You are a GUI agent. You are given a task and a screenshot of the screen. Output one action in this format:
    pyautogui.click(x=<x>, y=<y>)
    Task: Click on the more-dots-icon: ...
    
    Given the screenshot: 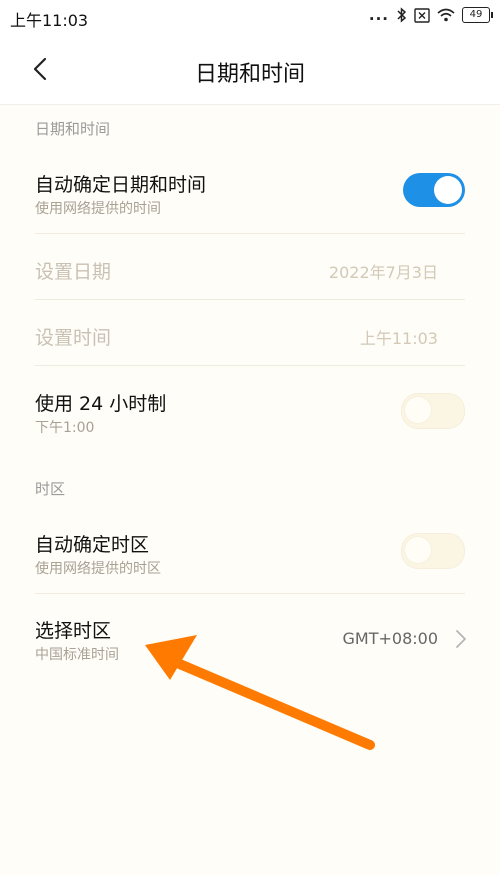 What is the action you would take?
    pyautogui.click(x=378, y=15)
    